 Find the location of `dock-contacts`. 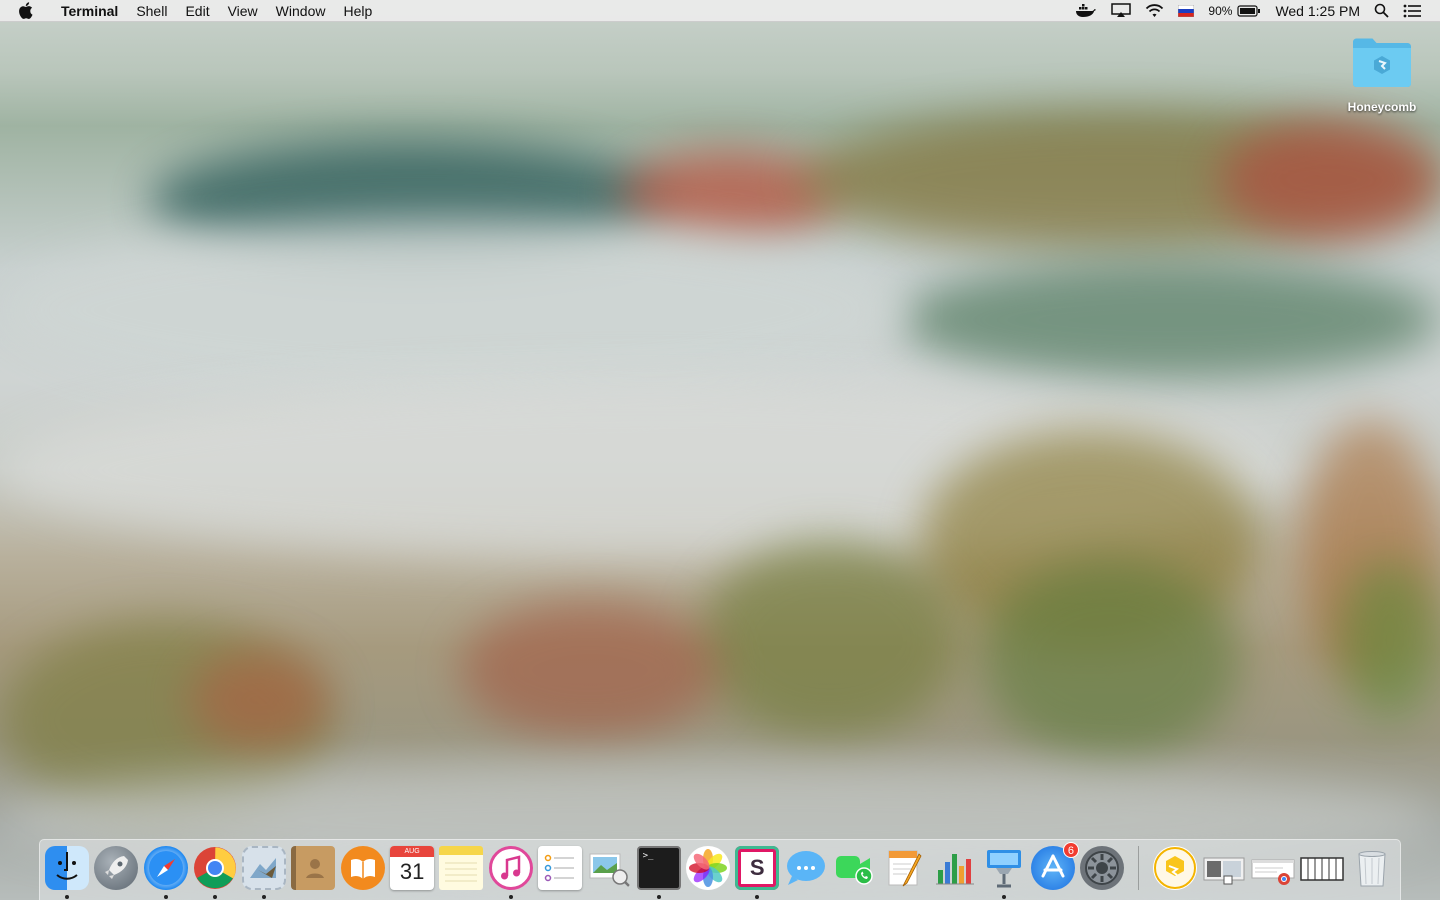

dock-contacts is located at coordinates (313, 868).